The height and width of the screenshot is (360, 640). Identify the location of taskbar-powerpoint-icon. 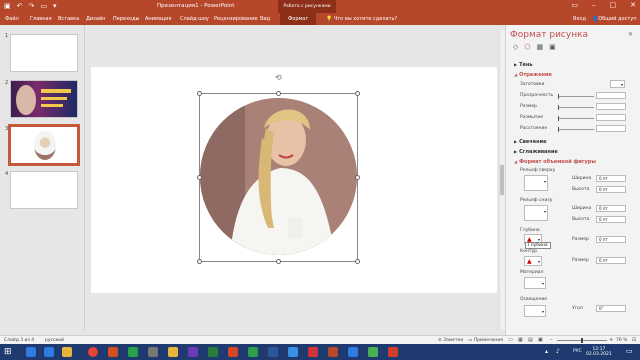
(233, 352).